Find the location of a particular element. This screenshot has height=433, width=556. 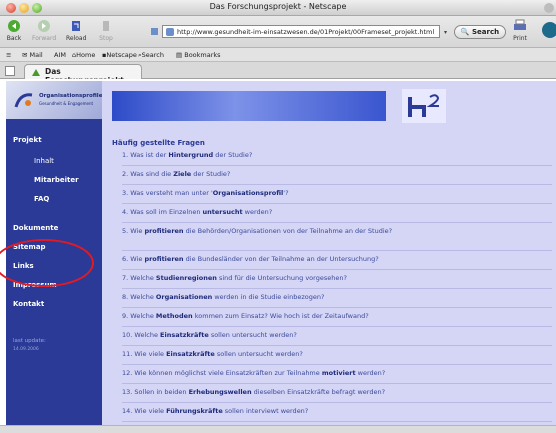

logo-subtitle: Gesundheit & Engagement is located at coordinates (66, 103).